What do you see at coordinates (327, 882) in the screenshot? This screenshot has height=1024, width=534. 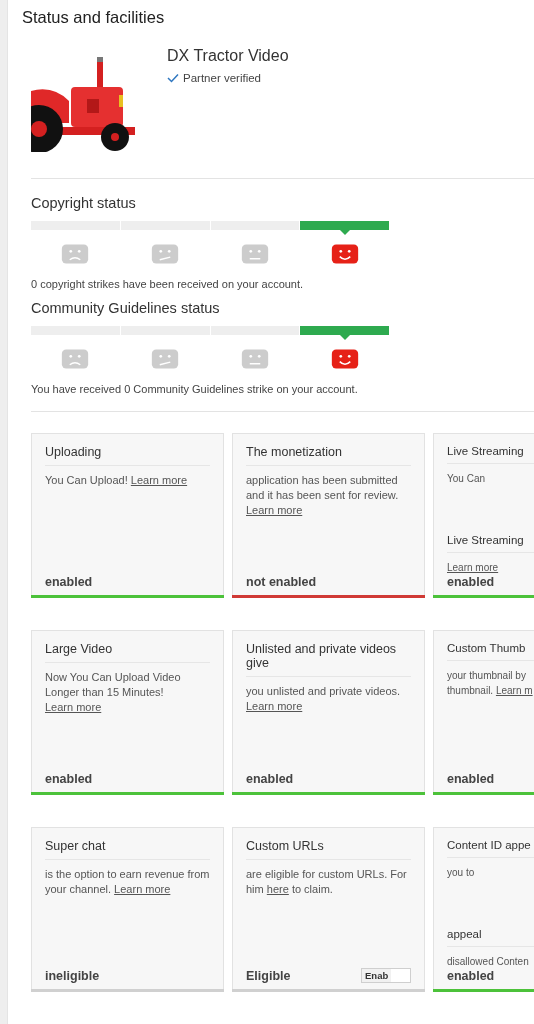 I see `card-text: are eligible for custom URLs. For him here to claim.` at bounding box center [327, 882].